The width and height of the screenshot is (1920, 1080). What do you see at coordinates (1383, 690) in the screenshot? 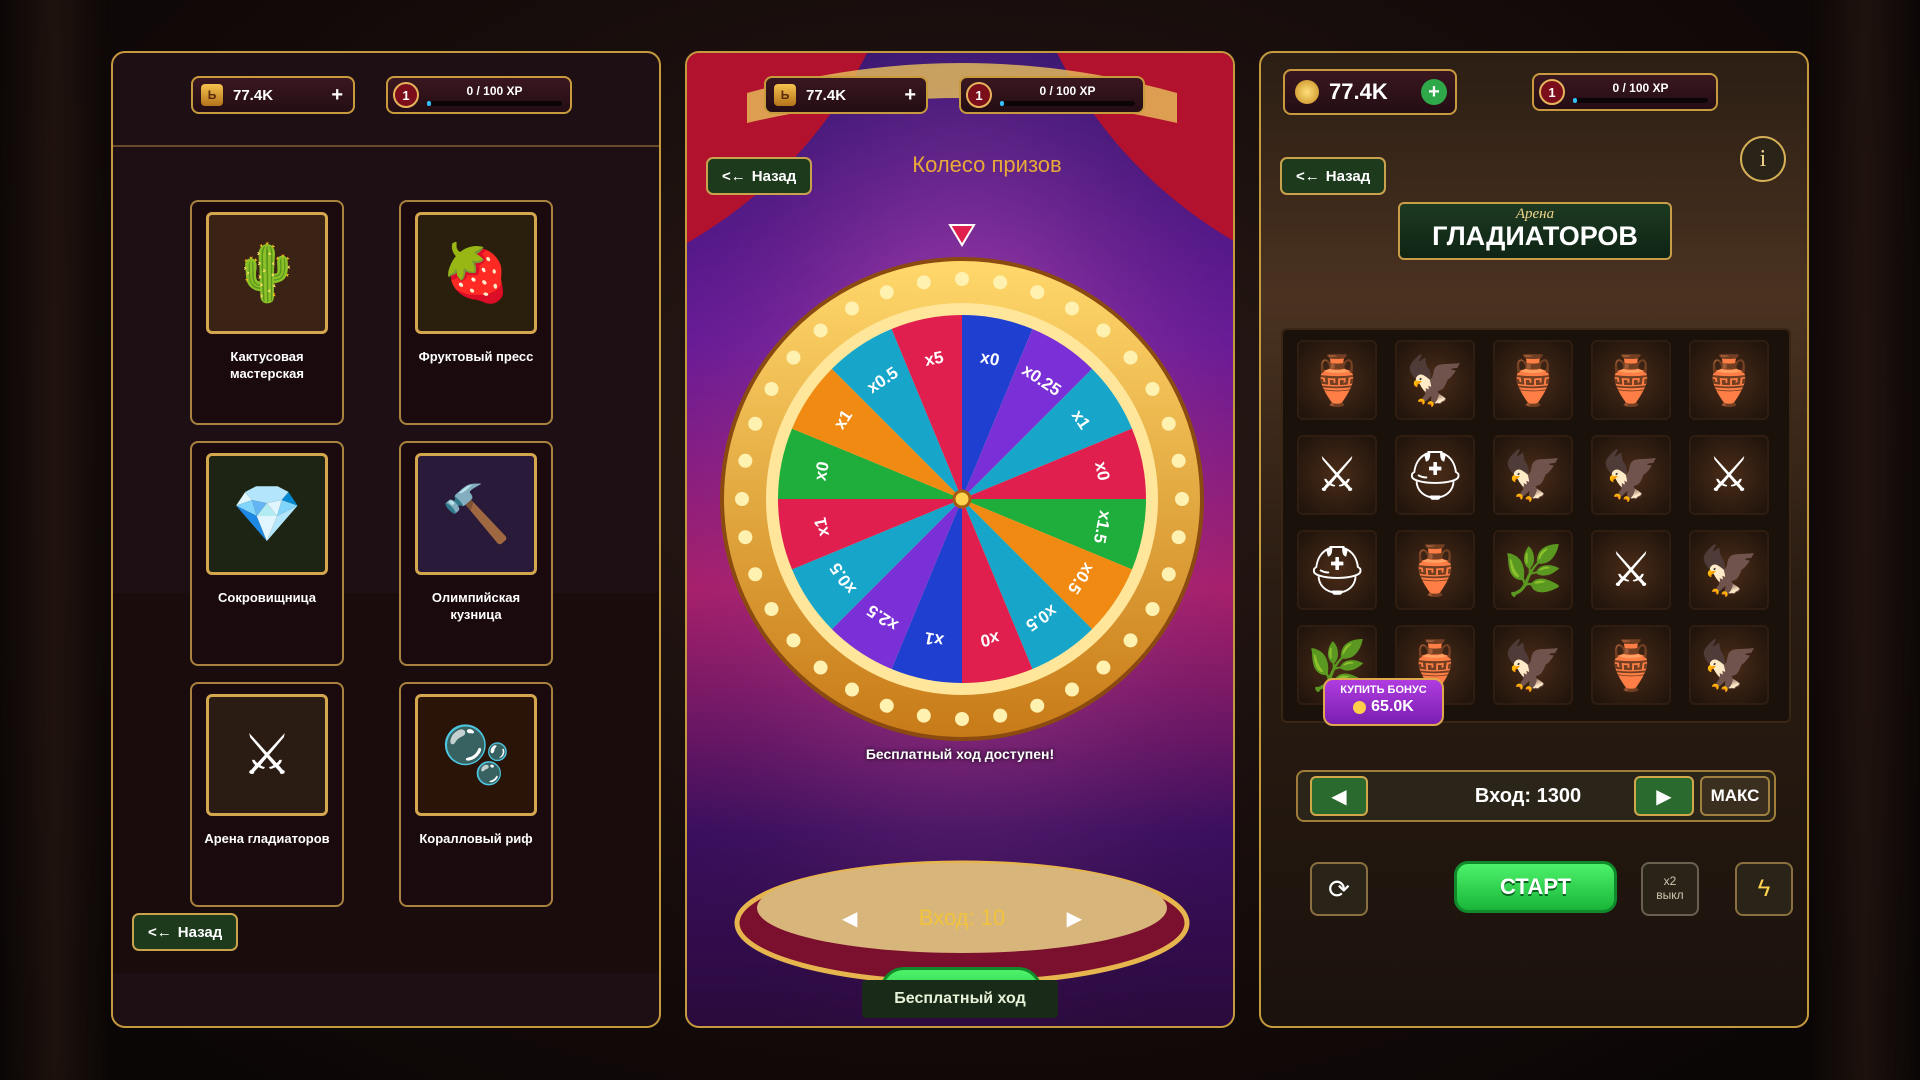
I see `buy-bonus-label: КУПИТЬ БОНУС` at bounding box center [1383, 690].